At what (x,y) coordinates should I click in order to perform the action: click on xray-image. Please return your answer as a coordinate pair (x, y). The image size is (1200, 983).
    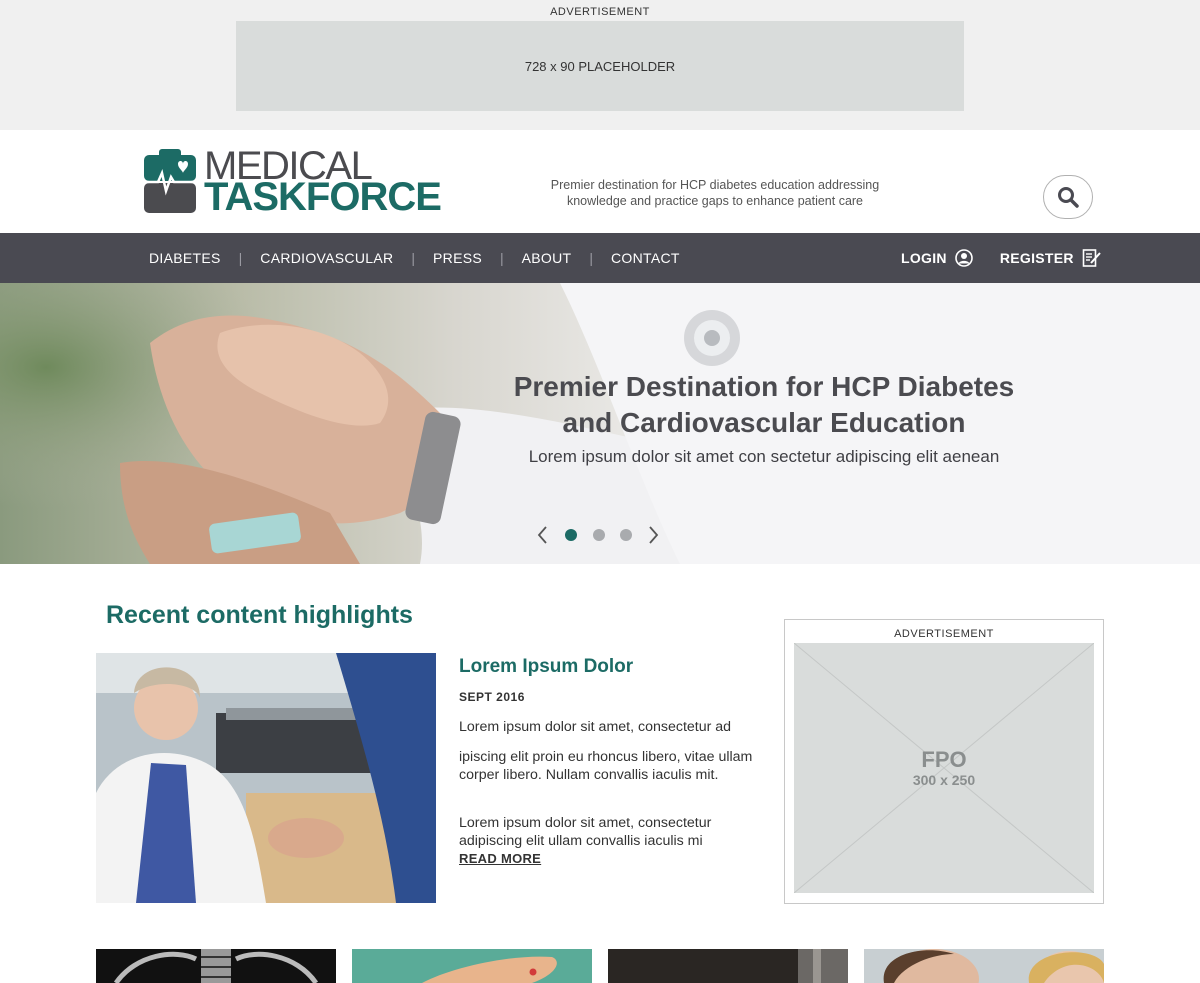
    Looking at the image, I should click on (216, 966).